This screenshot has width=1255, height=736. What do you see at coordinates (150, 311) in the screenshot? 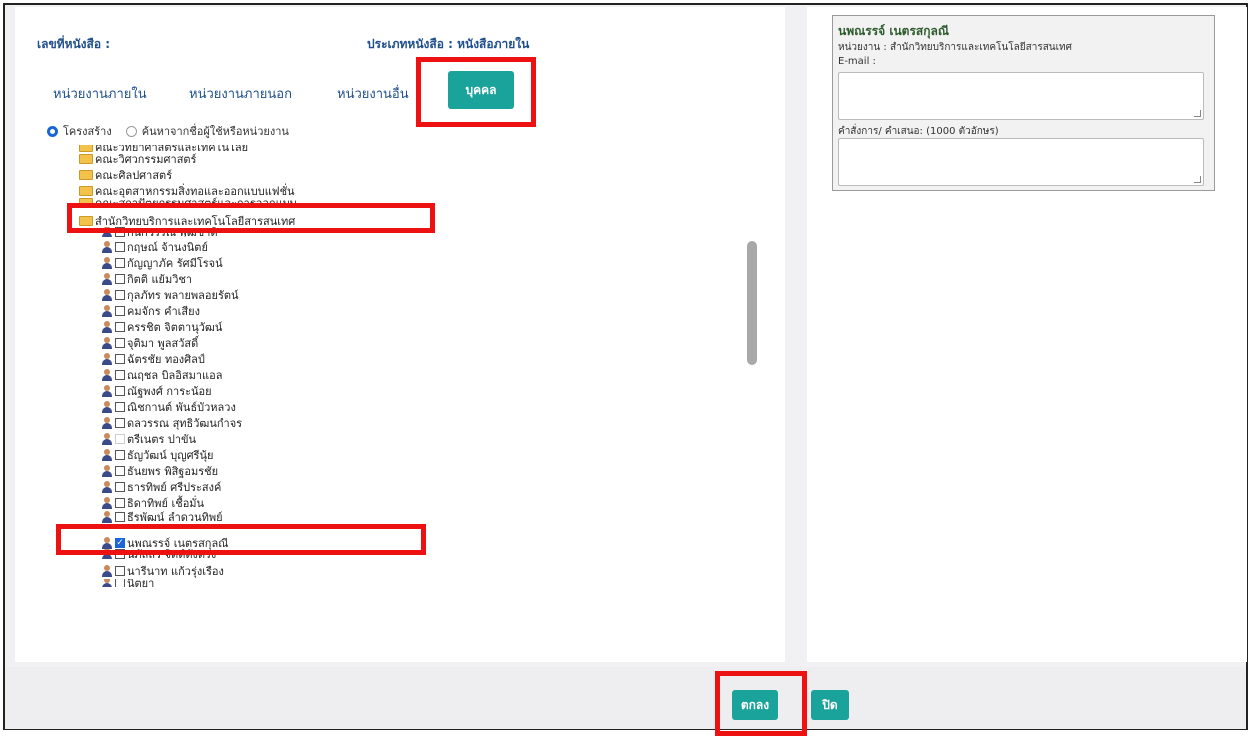
I see `tree-person: คมจักร คำเสียง` at bounding box center [150, 311].